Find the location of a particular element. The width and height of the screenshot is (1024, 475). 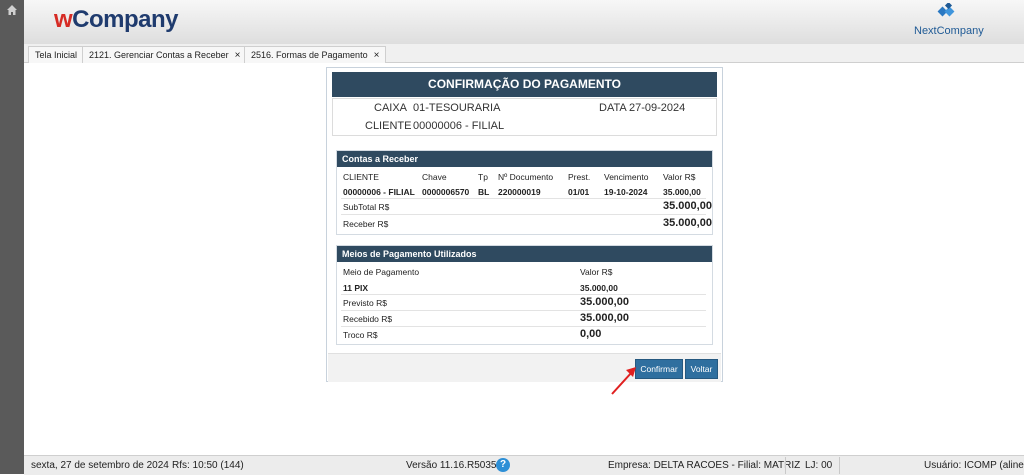

nextcompany-logo: NextCompany is located at coordinates (949, 22).